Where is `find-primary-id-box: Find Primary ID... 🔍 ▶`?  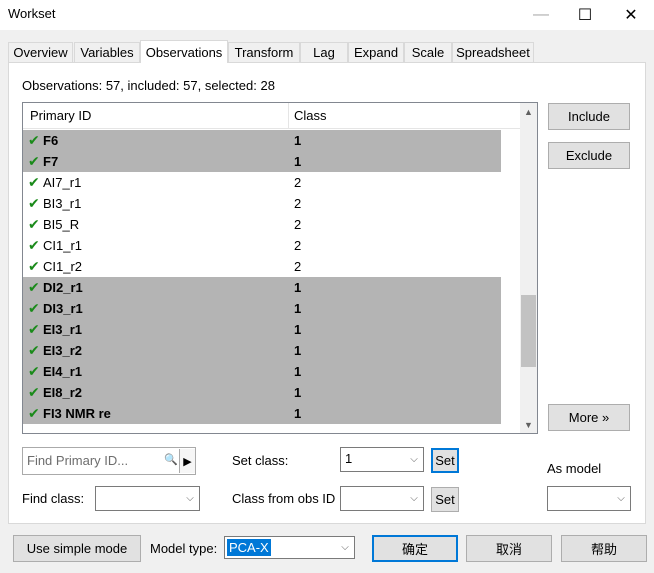
find-primary-id-box: Find Primary ID... 🔍 ▶ is located at coordinates (109, 461).